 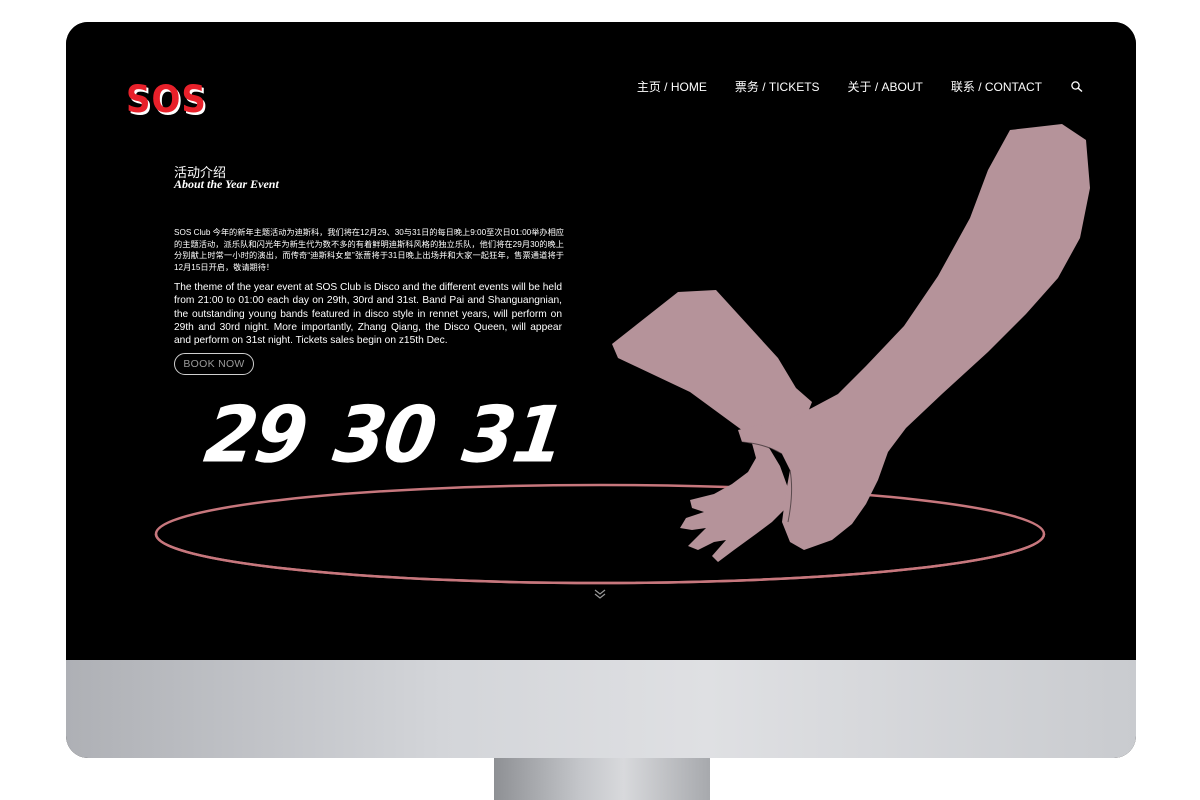 I want to click on left-hand, so click(x=734, y=499).